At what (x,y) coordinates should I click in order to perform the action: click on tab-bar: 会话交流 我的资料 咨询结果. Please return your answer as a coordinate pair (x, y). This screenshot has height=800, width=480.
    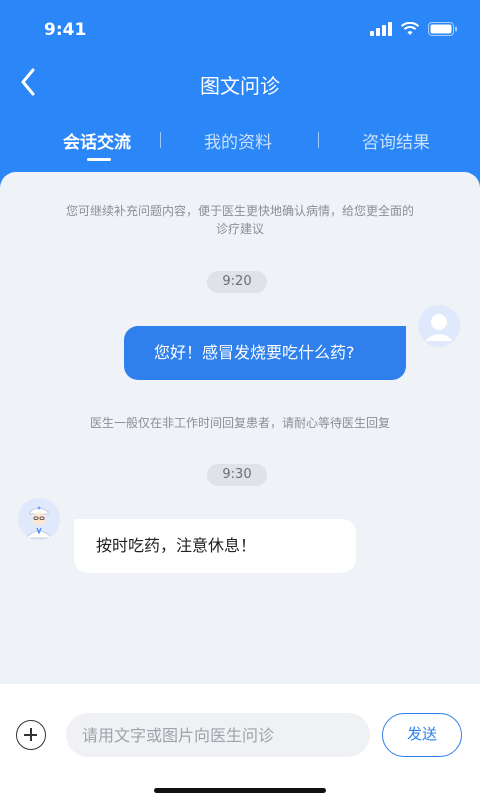
    Looking at the image, I should click on (240, 146).